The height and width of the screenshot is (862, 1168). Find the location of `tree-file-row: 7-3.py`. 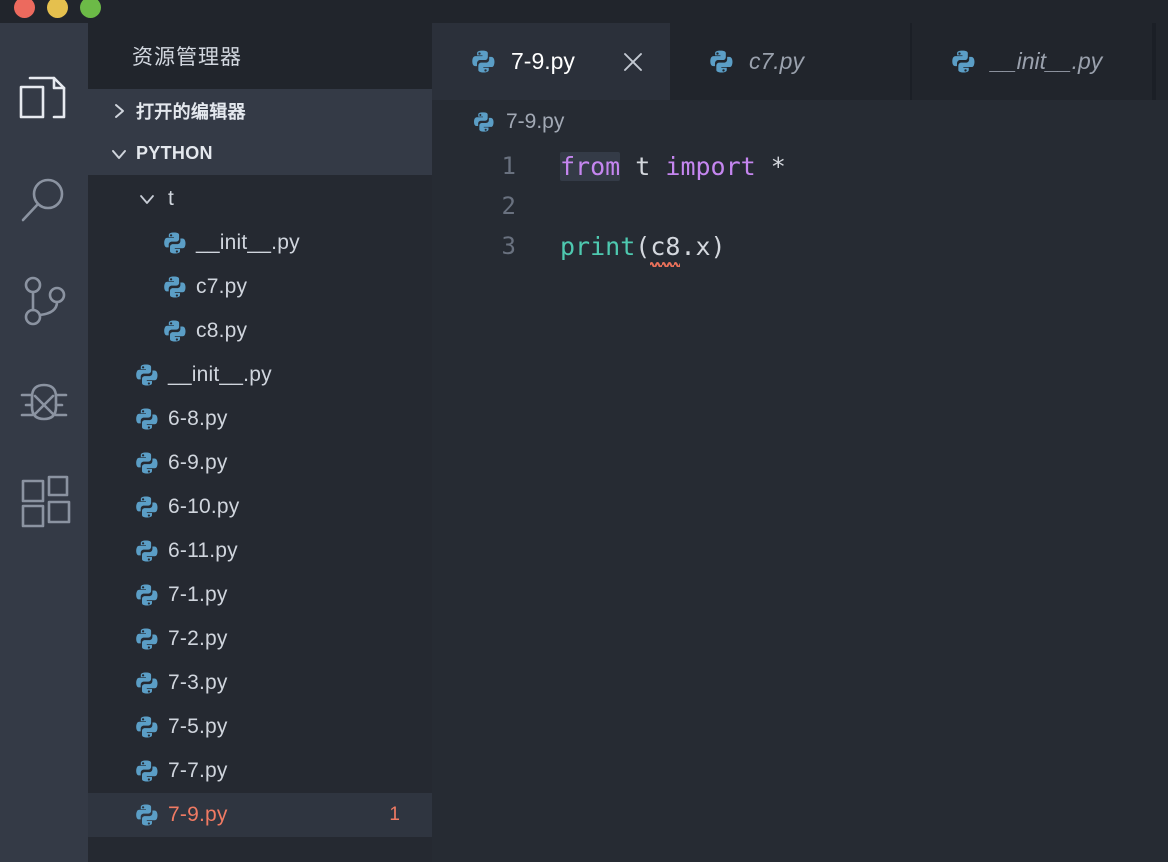

tree-file-row: 7-3.py is located at coordinates (260, 683).